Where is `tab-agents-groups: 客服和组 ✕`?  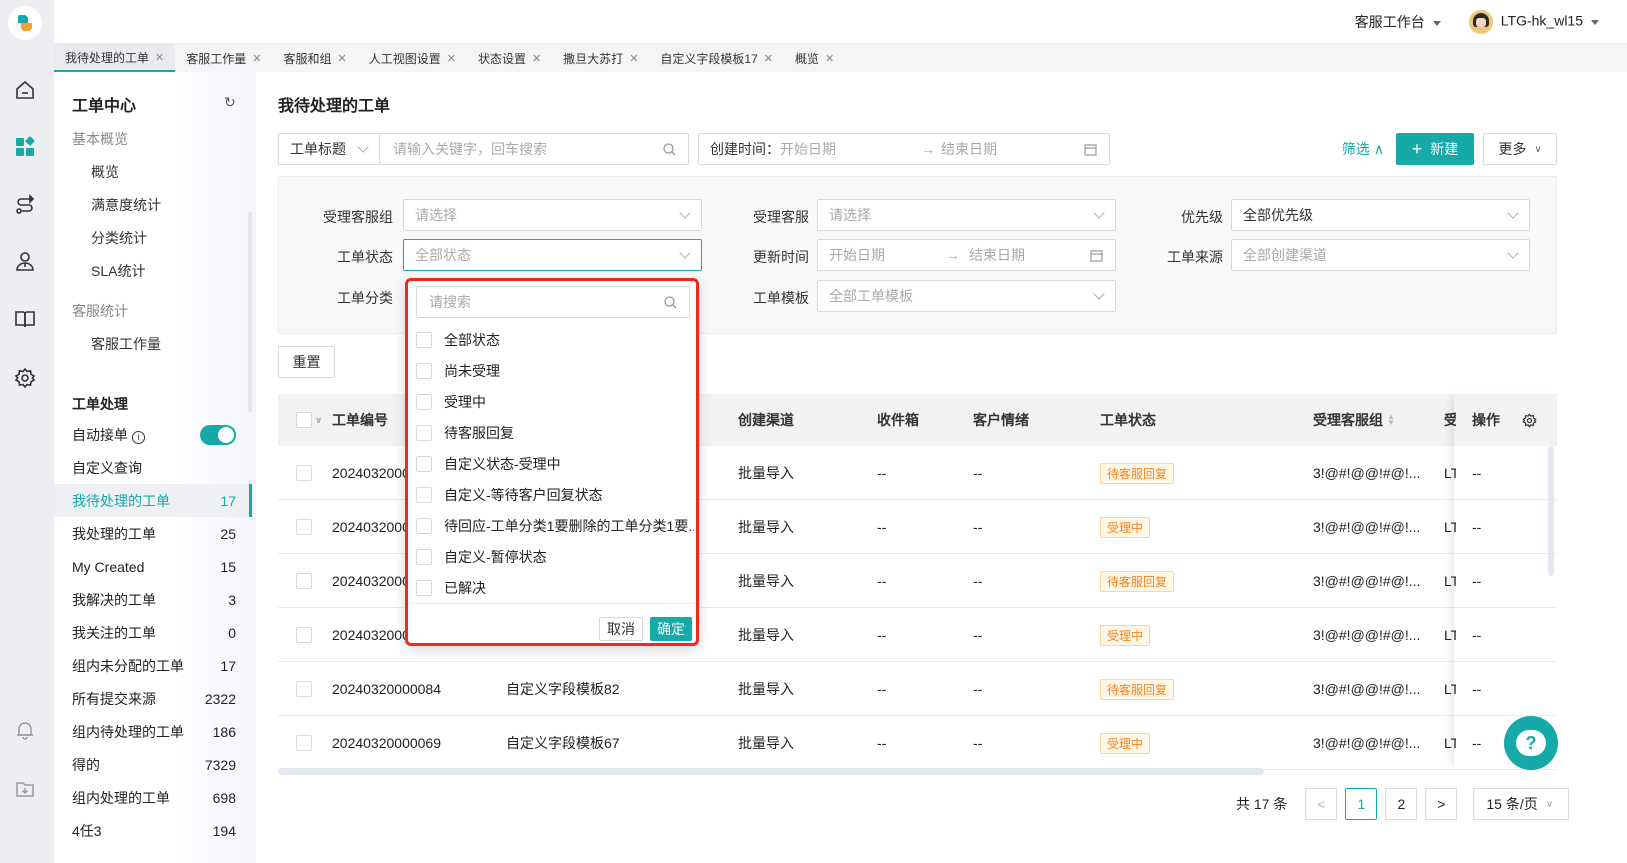 tab-agents-groups: 客服和组 ✕ is located at coordinates (314, 58).